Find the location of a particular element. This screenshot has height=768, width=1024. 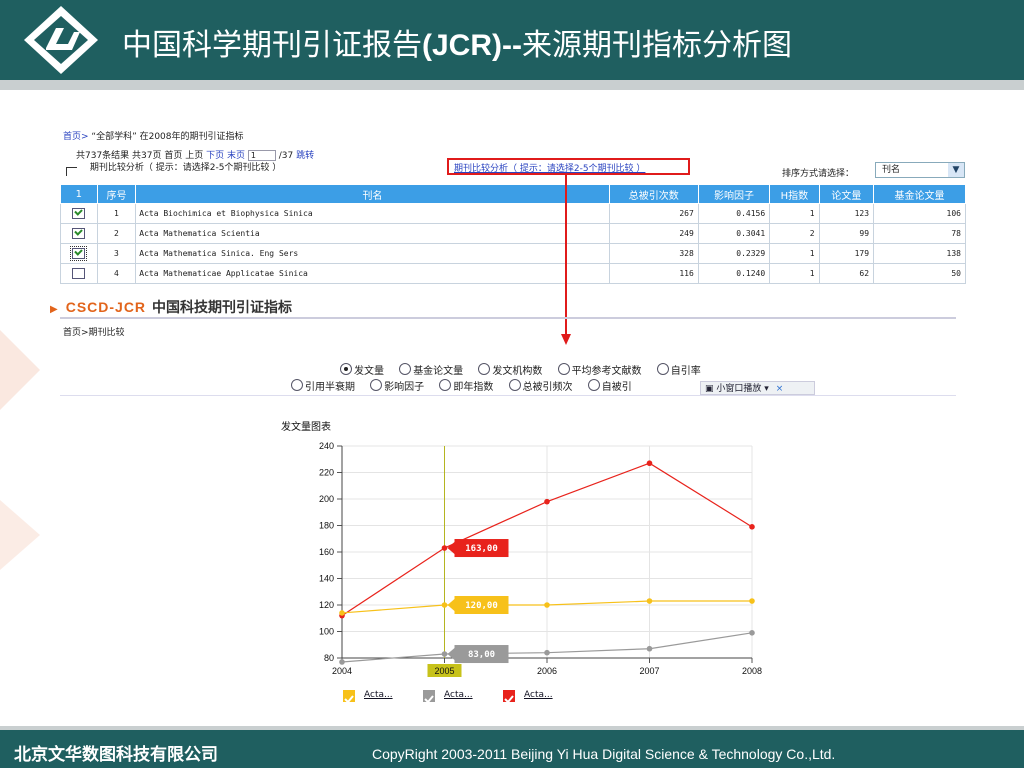

company-logo-icon is located at coordinates (61, 40).